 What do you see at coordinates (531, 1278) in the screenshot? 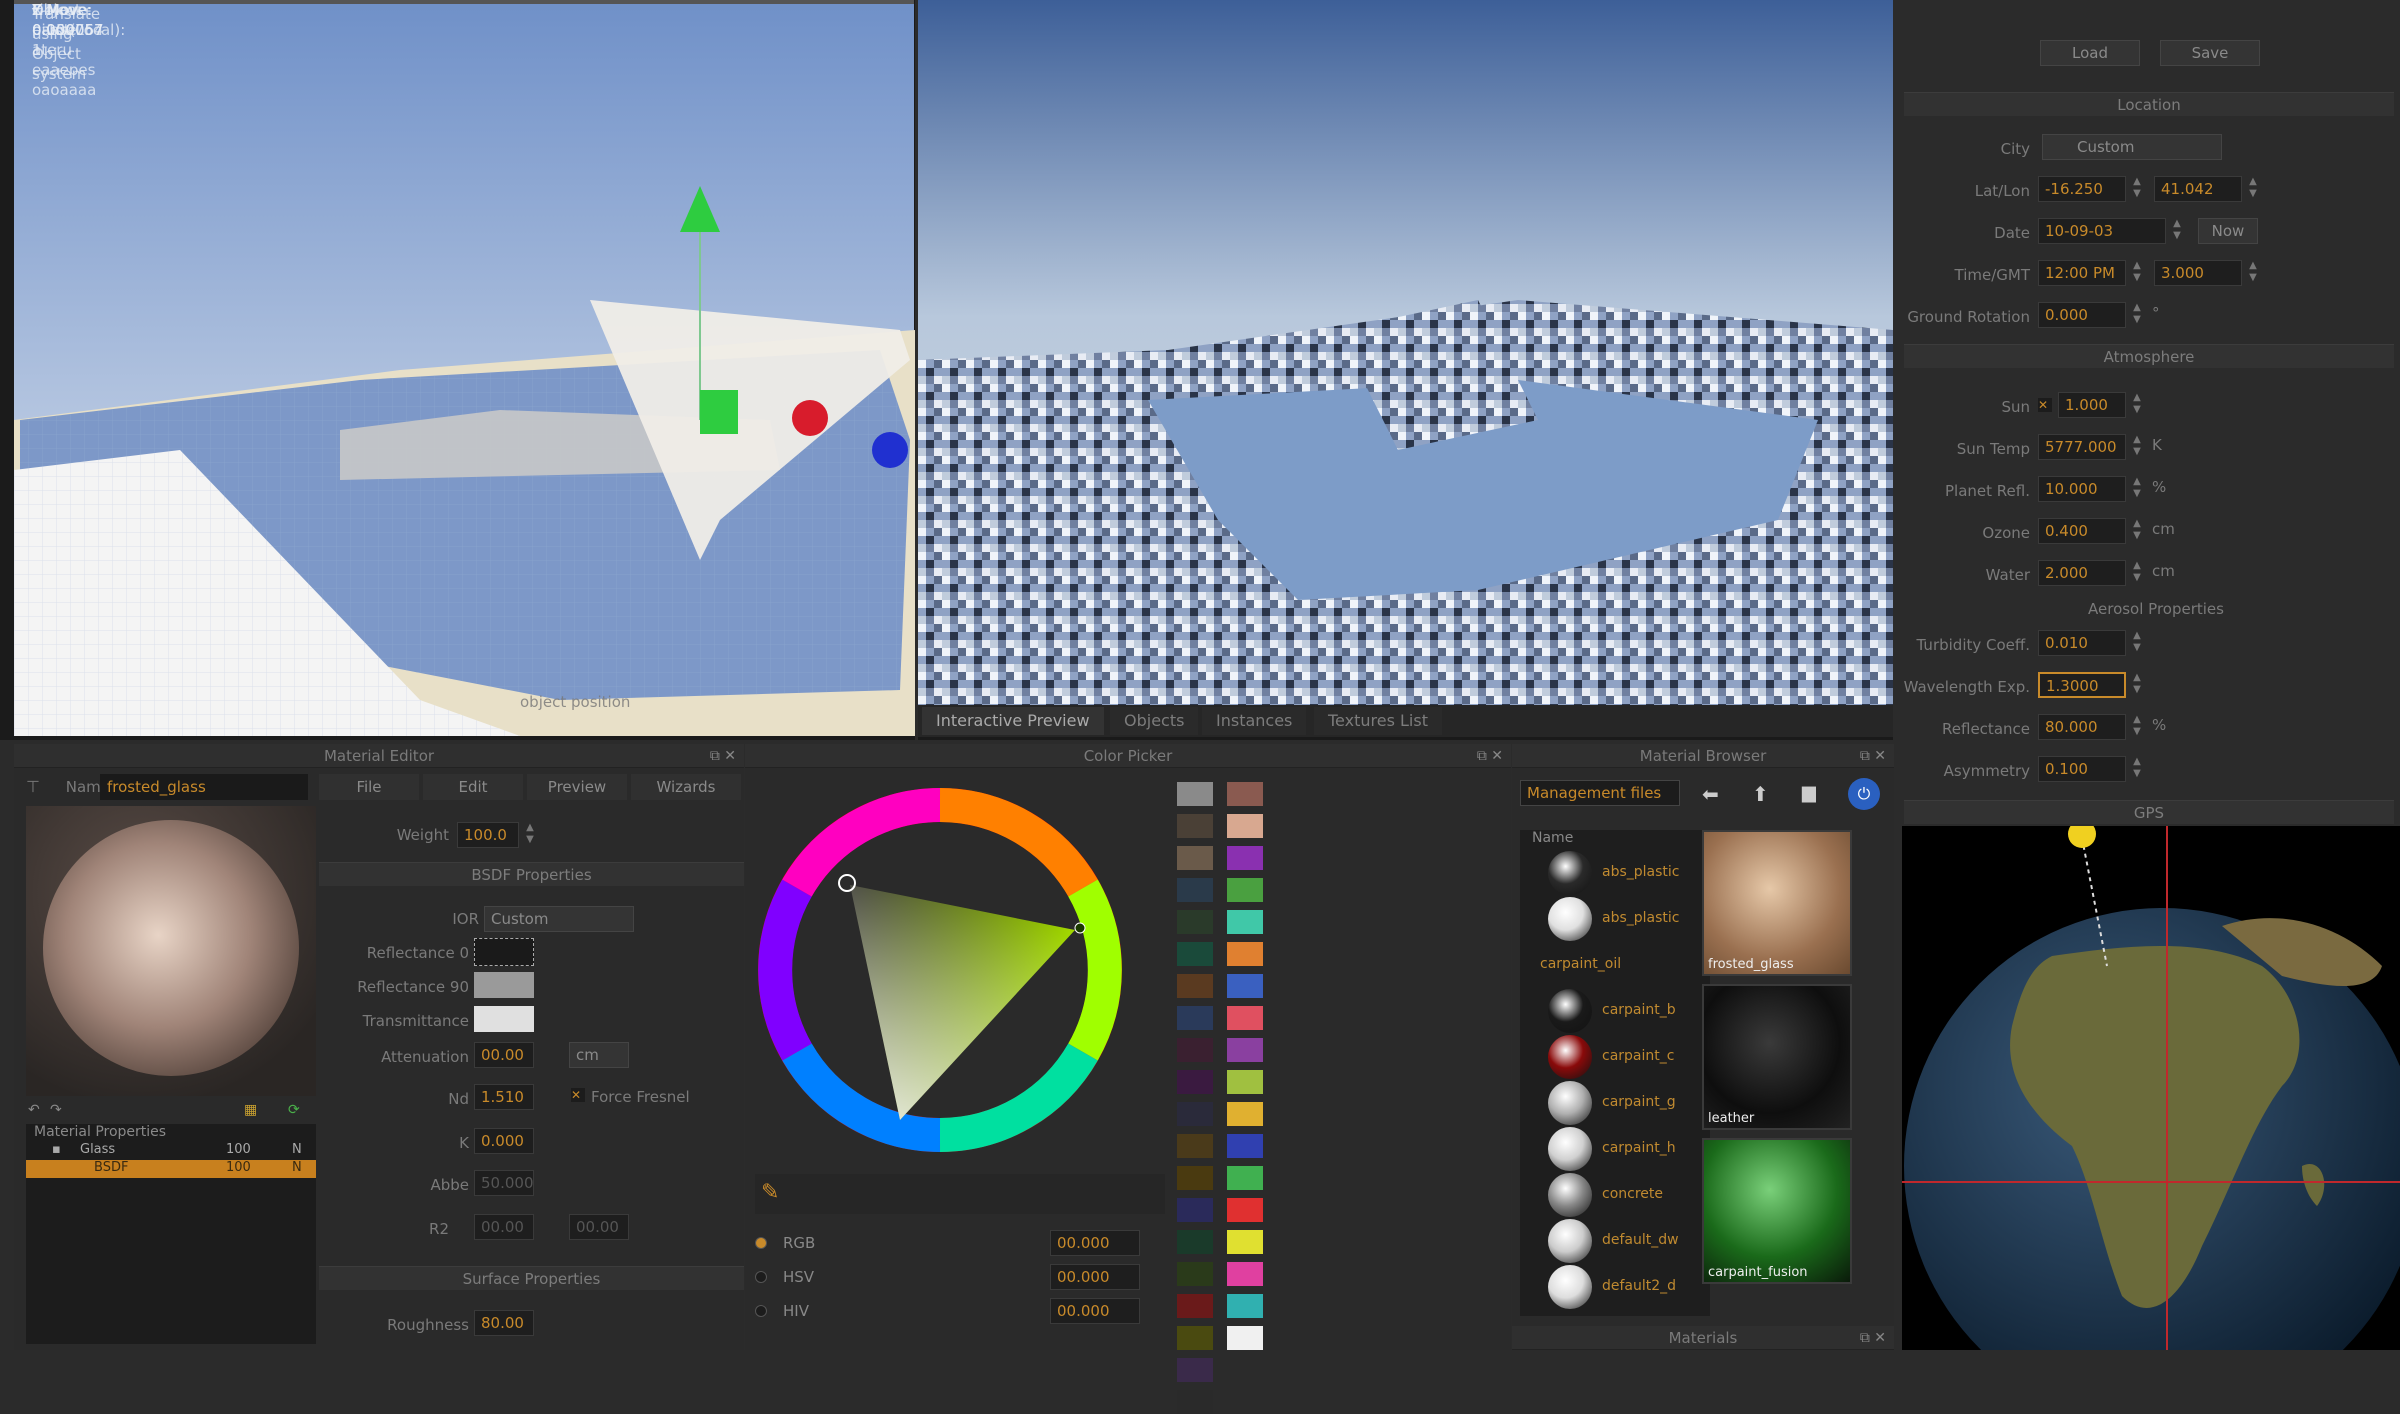
I see `surface-section: Surface Properties` at bounding box center [531, 1278].